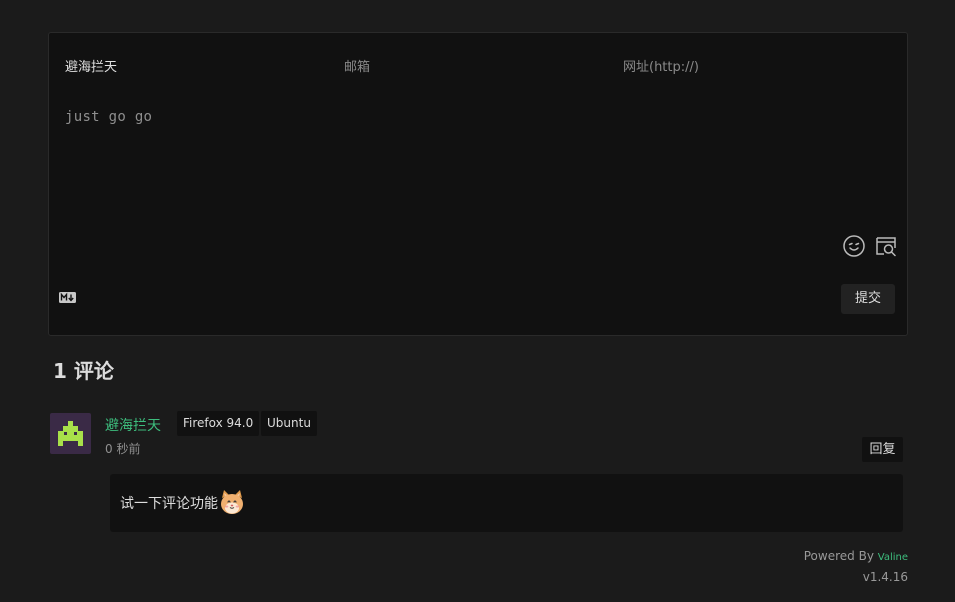  I want to click on comment-count: 1 评论, so click(83, 369).